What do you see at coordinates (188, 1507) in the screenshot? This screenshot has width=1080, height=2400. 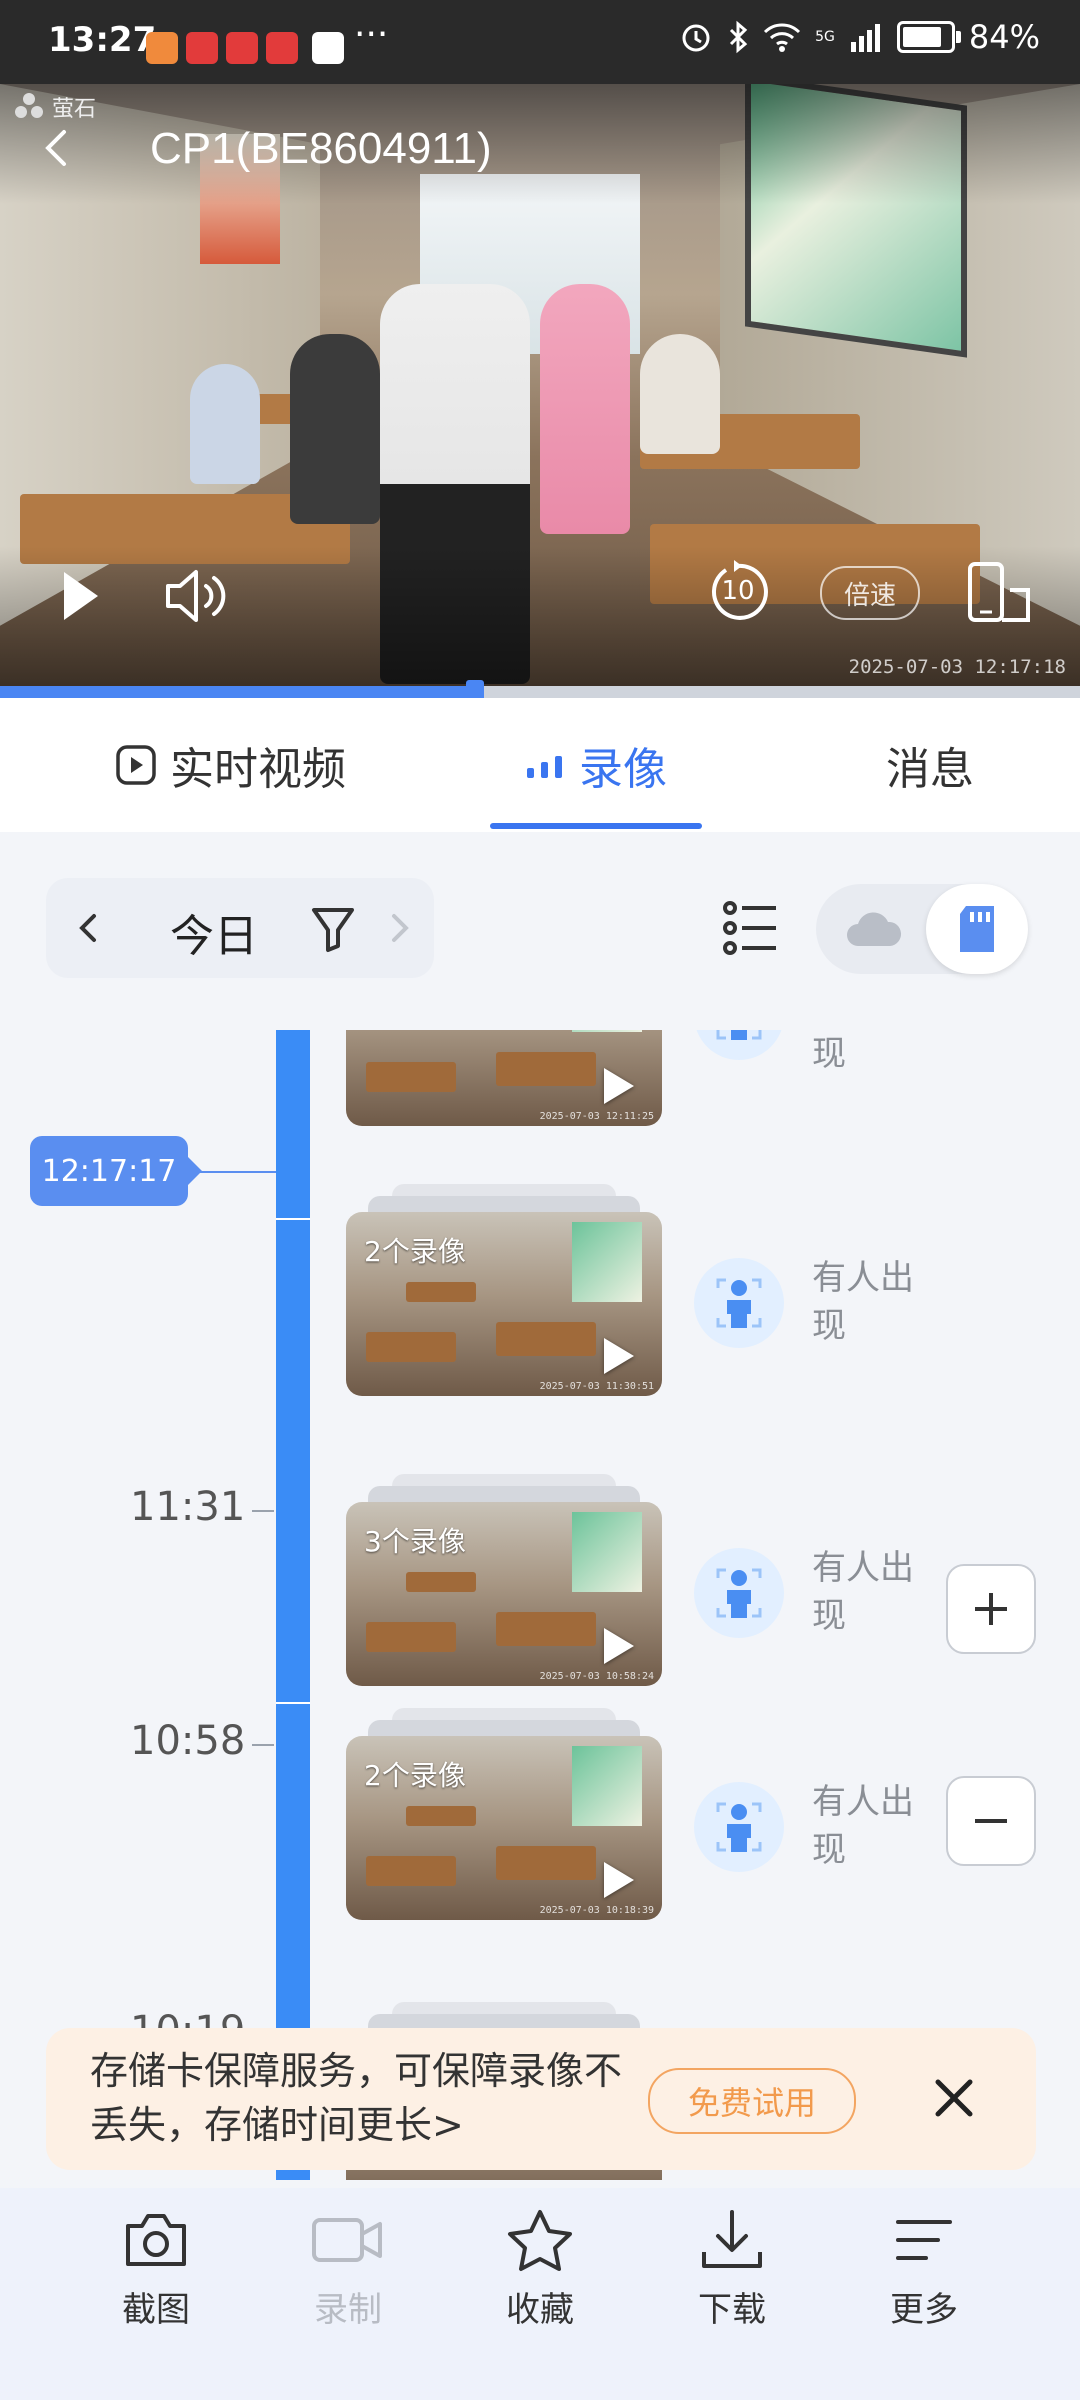 I see `time-label: 11:31` at bounding box center [188, 1507].